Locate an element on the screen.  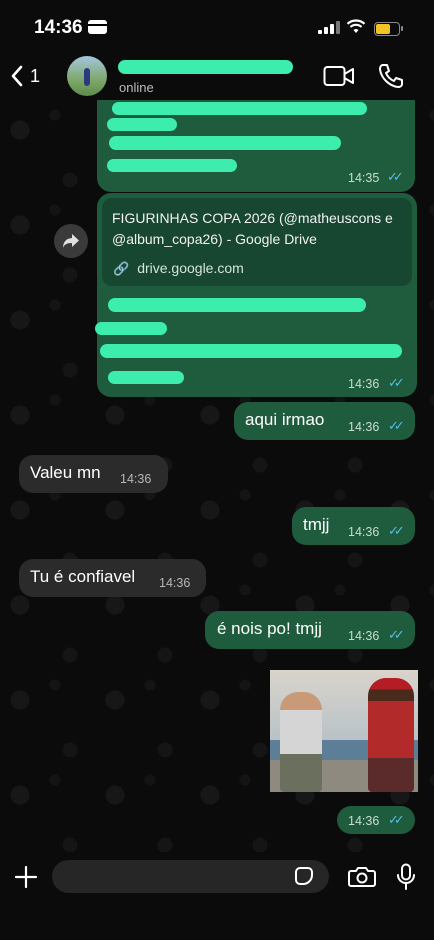
plus-icon is located at coordinates (26, 877).